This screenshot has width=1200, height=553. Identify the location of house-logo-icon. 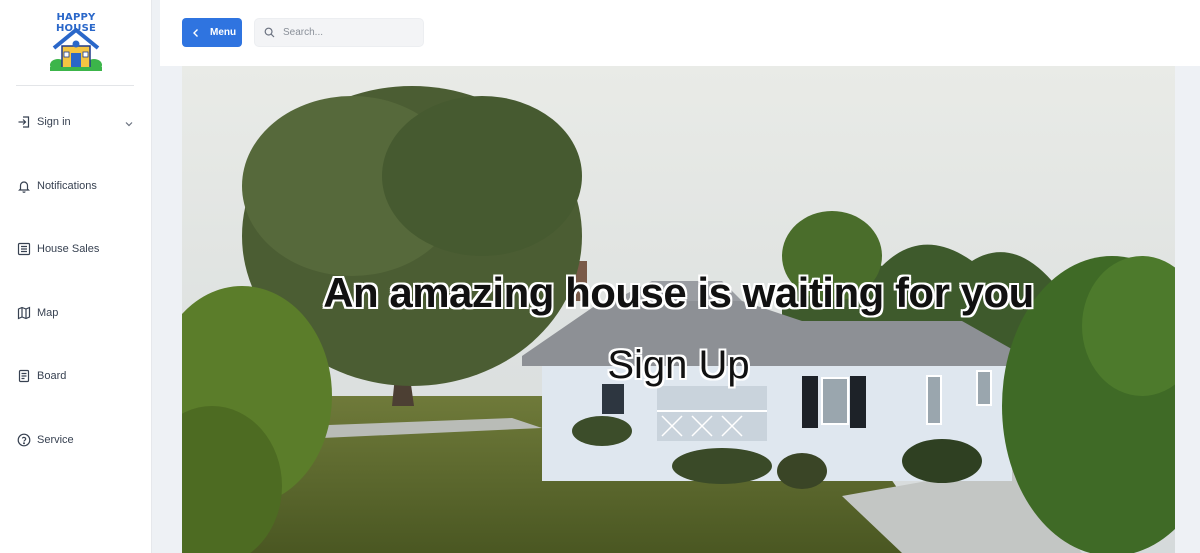
(76, 49).